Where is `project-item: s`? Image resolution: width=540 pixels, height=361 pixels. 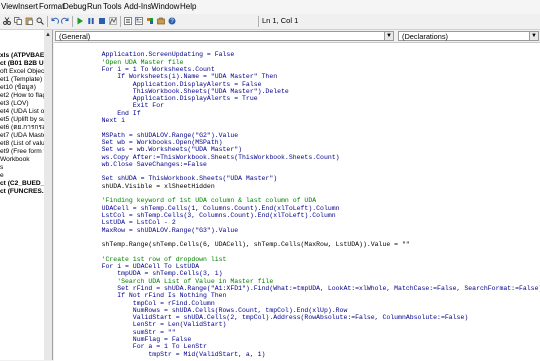 project-item: s is located at coordinates (1, 168).